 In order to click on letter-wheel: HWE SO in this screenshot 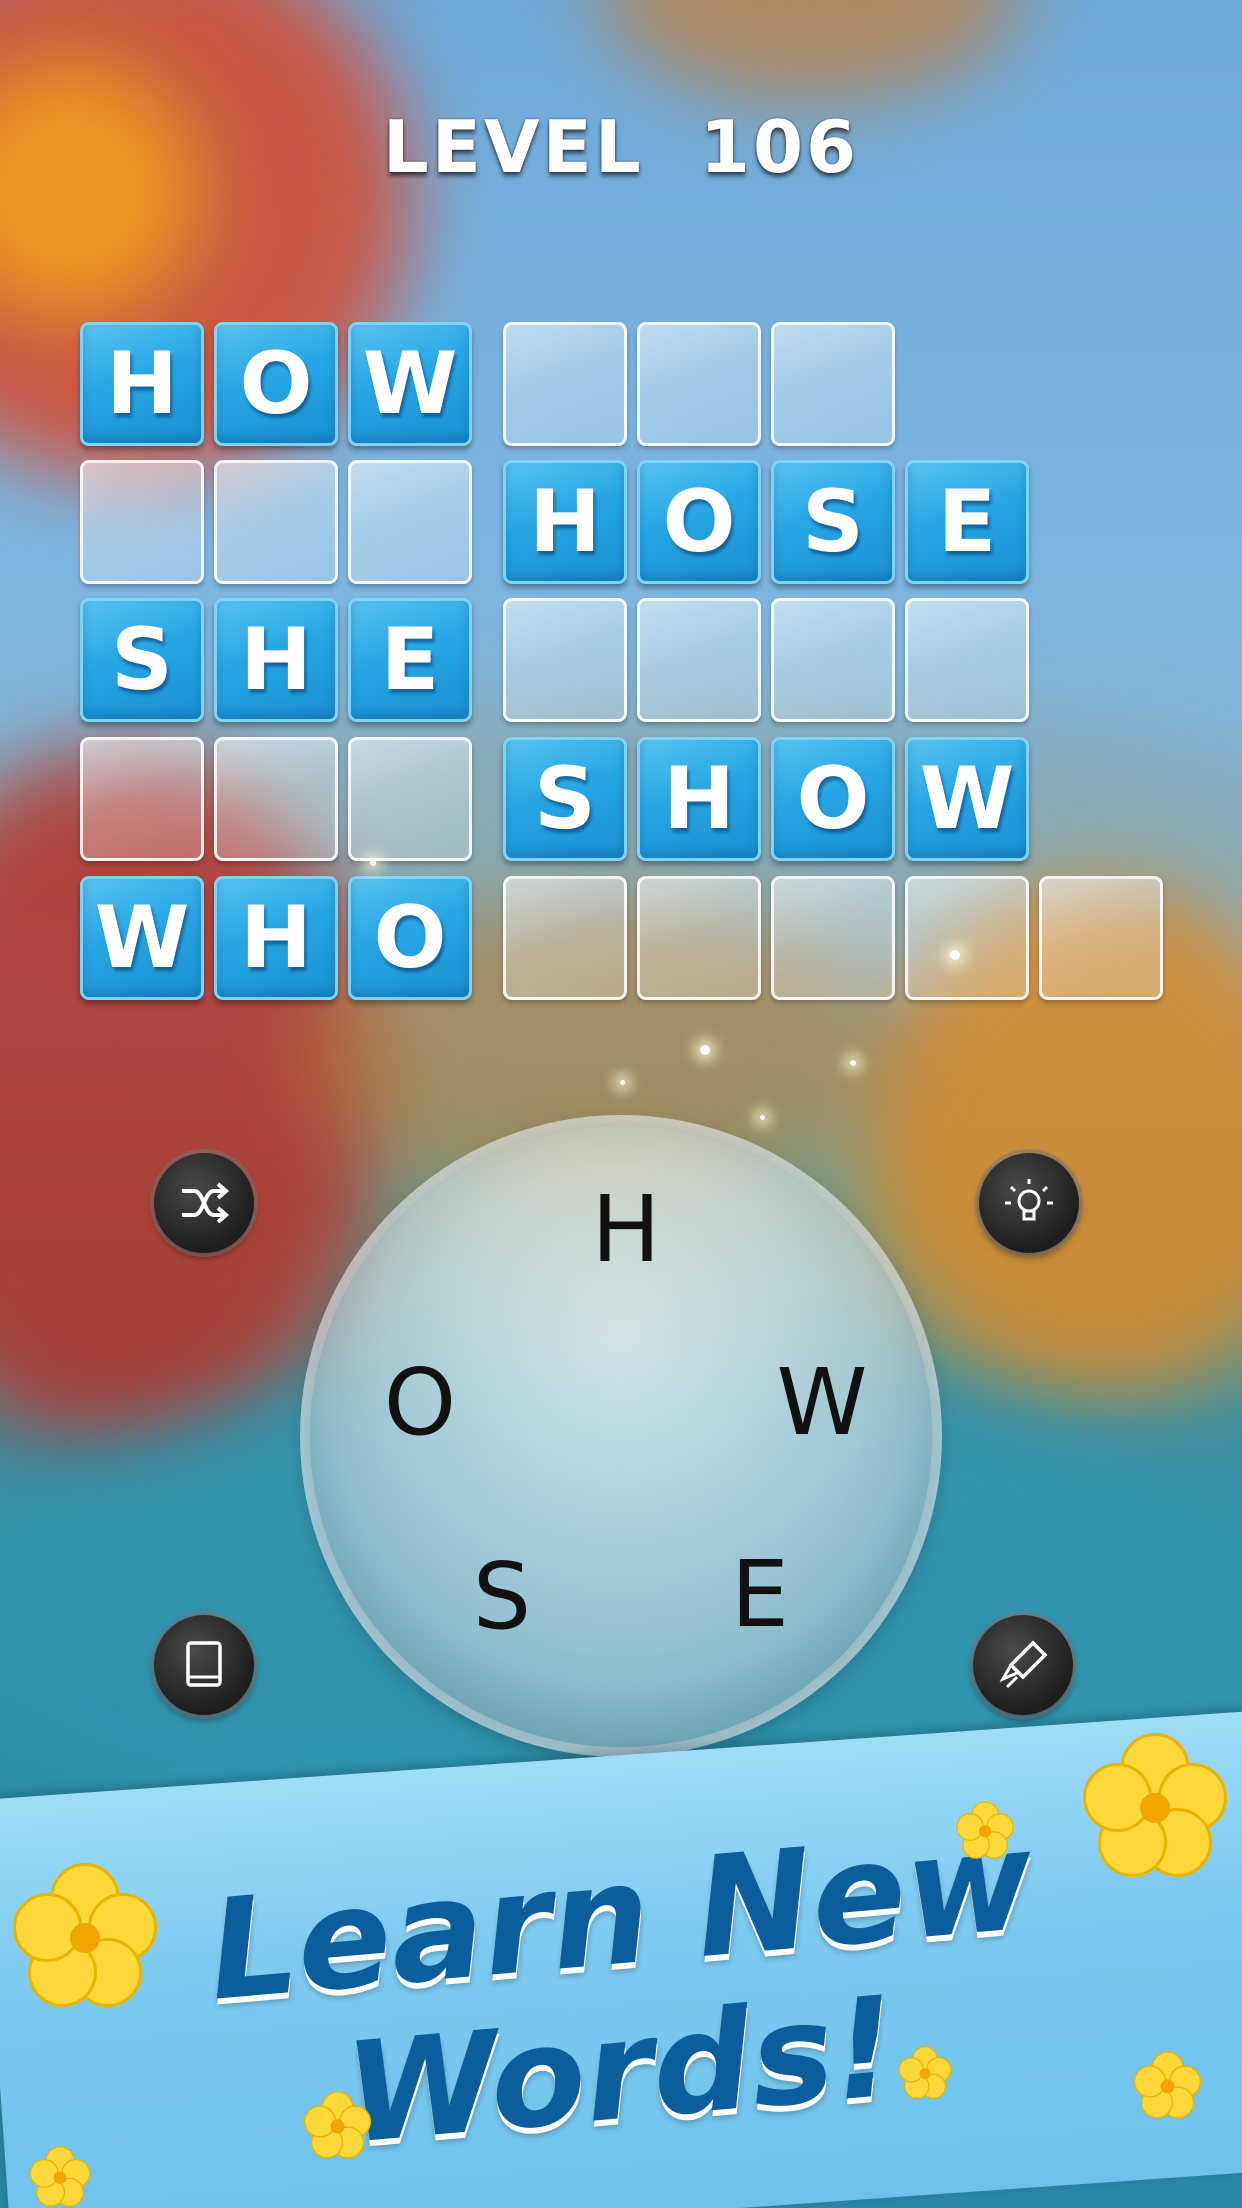, I will do `click(621, 1436)`.